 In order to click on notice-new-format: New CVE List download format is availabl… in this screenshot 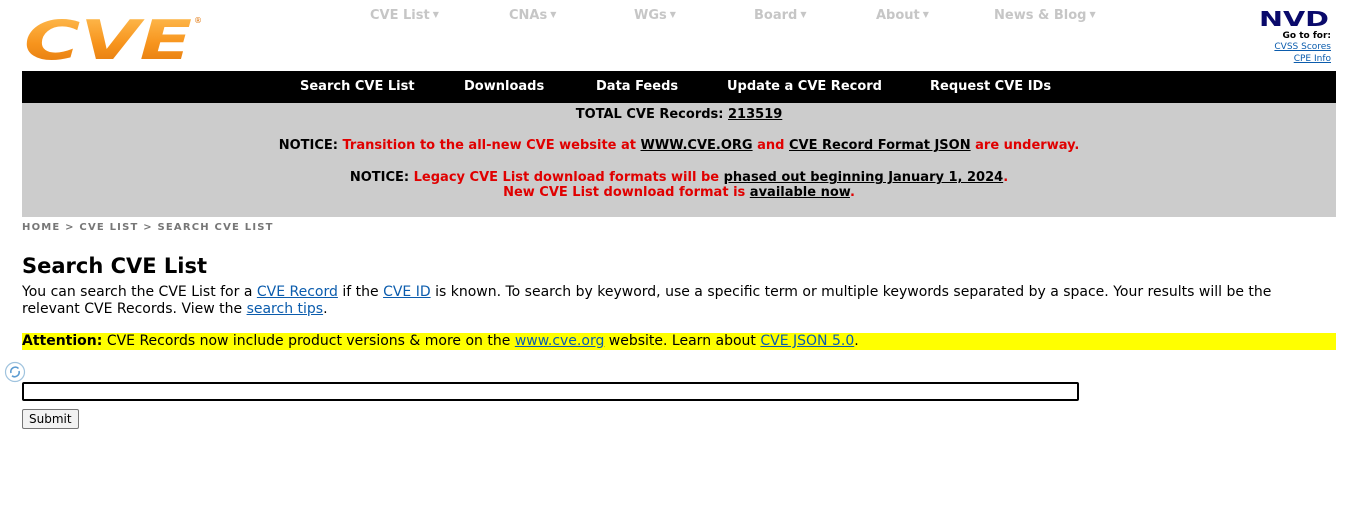, I will do `click(679, 192)`.